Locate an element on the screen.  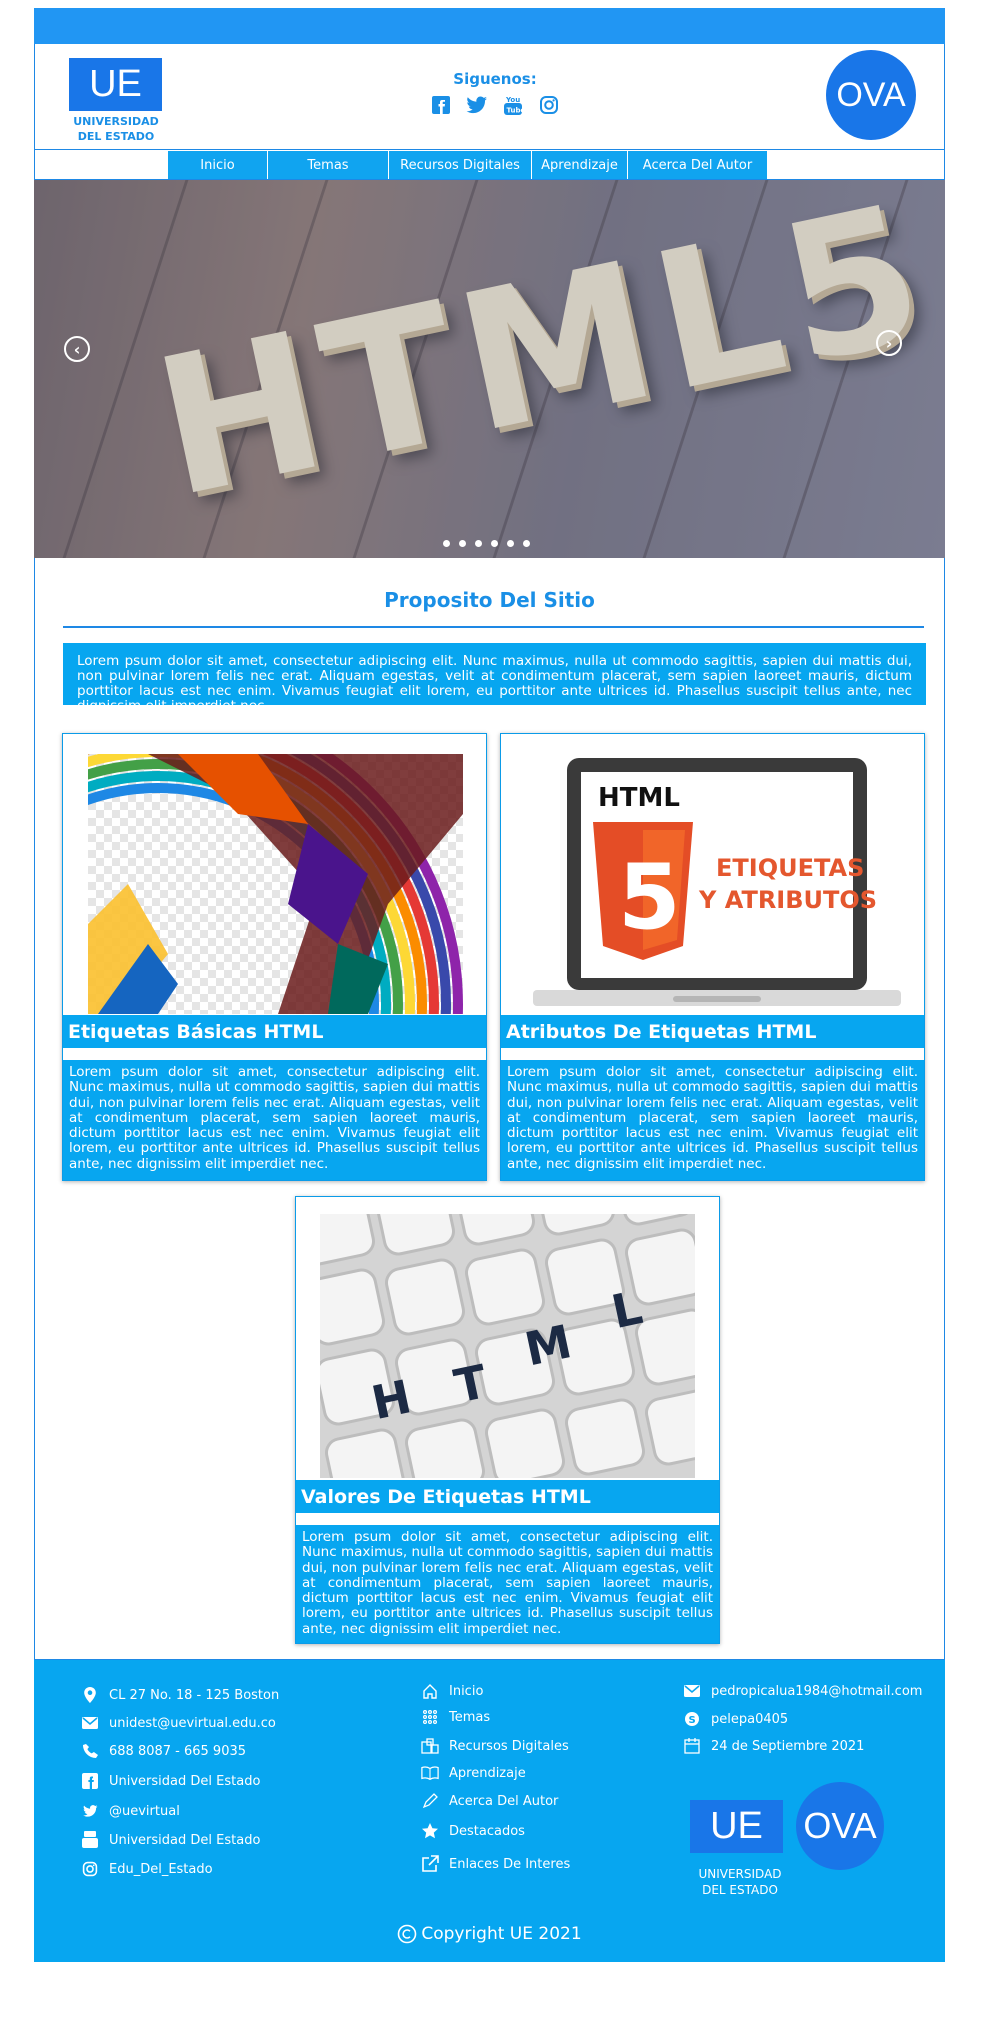
youtube-icon is located at coordinates (90, 1840).